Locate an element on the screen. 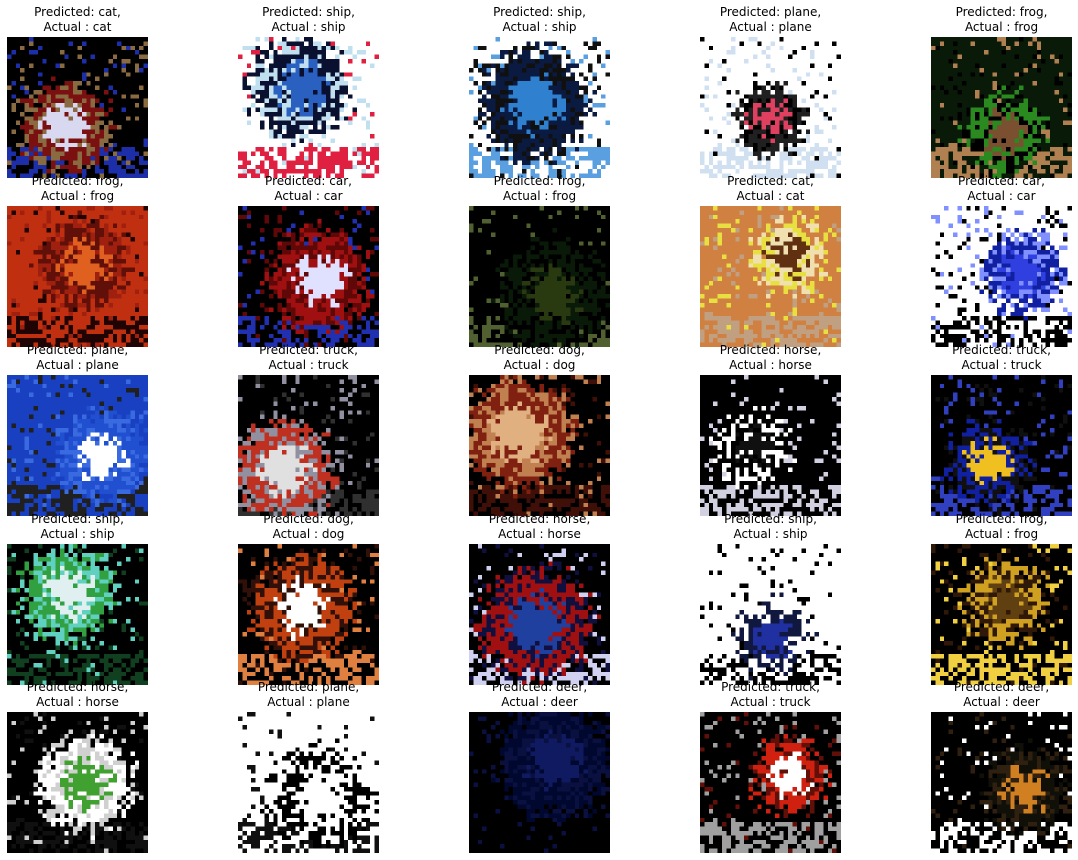 The image size is (1078, 860). cifar-dark-frog is located at coordinates (539, 276).